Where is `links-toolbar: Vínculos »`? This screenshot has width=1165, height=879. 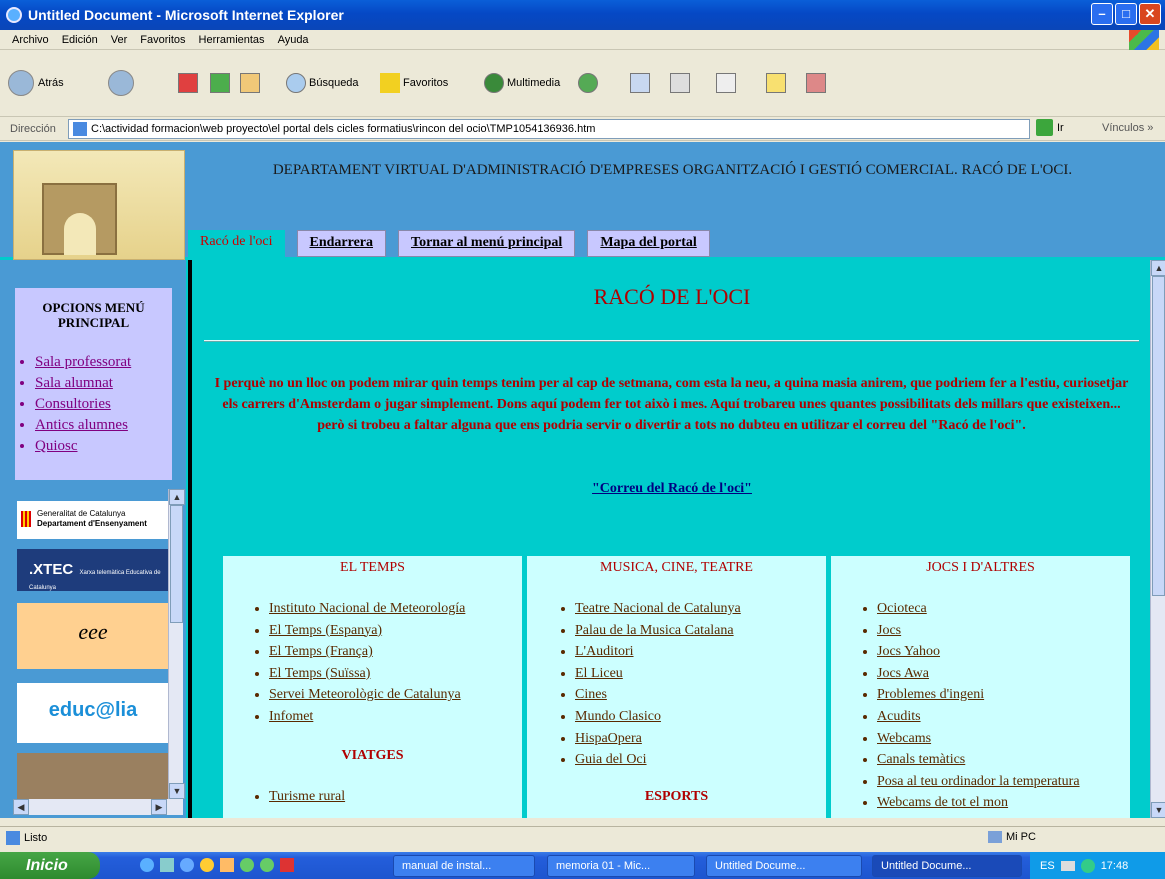 links-toolbar: Vínculos » is located at coordinates (1127, 128).